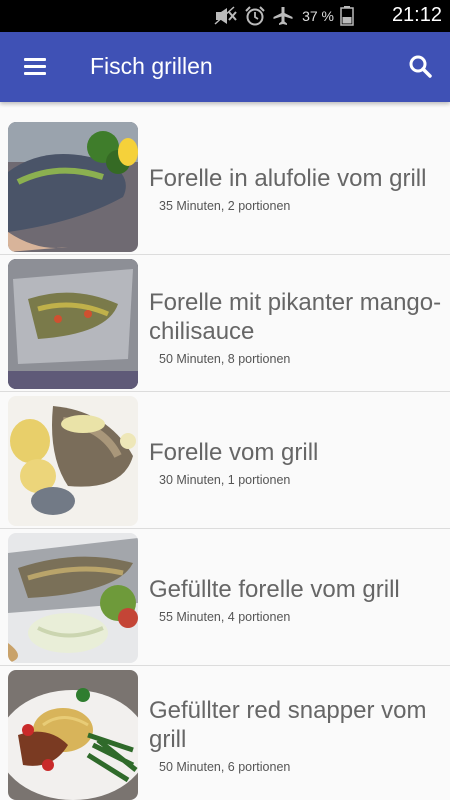  Describe the element at coordinates (318, 16) in the screenshot. I see `battery-percent: 37 %` at that location.